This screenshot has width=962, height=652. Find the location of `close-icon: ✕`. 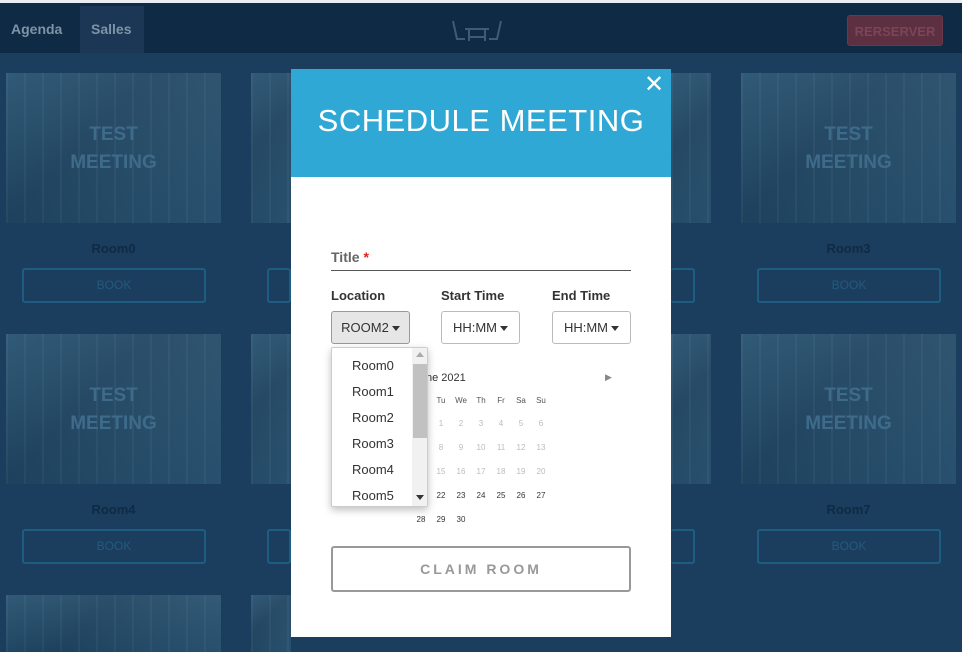

close-icon: ✕ is located at coordinates (654, 85).